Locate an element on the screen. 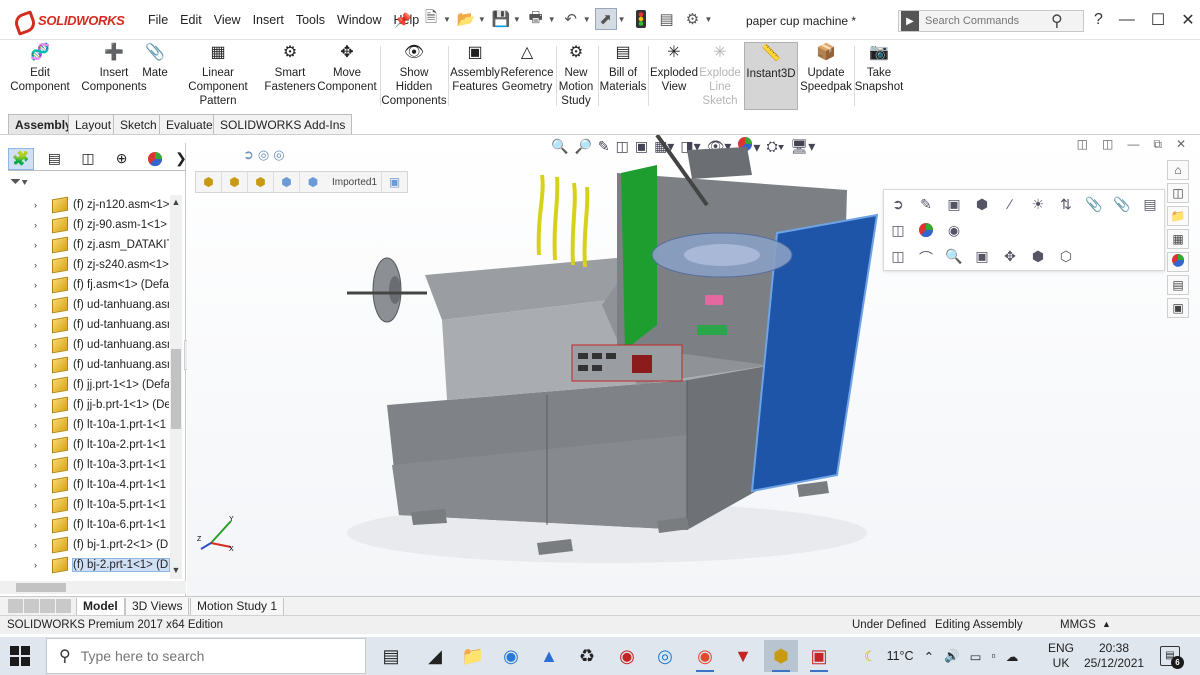  taskbar-search: ⚲ is located at coordinates (206, 656).